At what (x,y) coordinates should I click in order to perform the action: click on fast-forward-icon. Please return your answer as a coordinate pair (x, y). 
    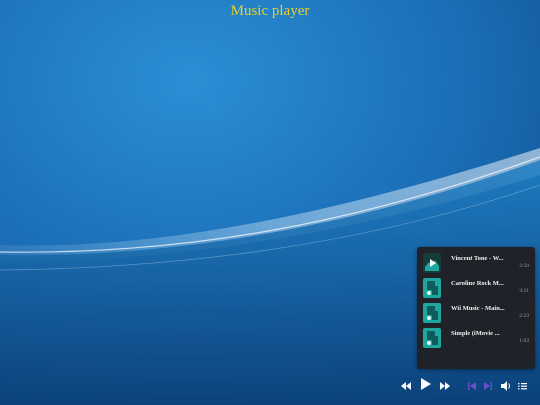
    Looking at the image, I should click on (445, 386).